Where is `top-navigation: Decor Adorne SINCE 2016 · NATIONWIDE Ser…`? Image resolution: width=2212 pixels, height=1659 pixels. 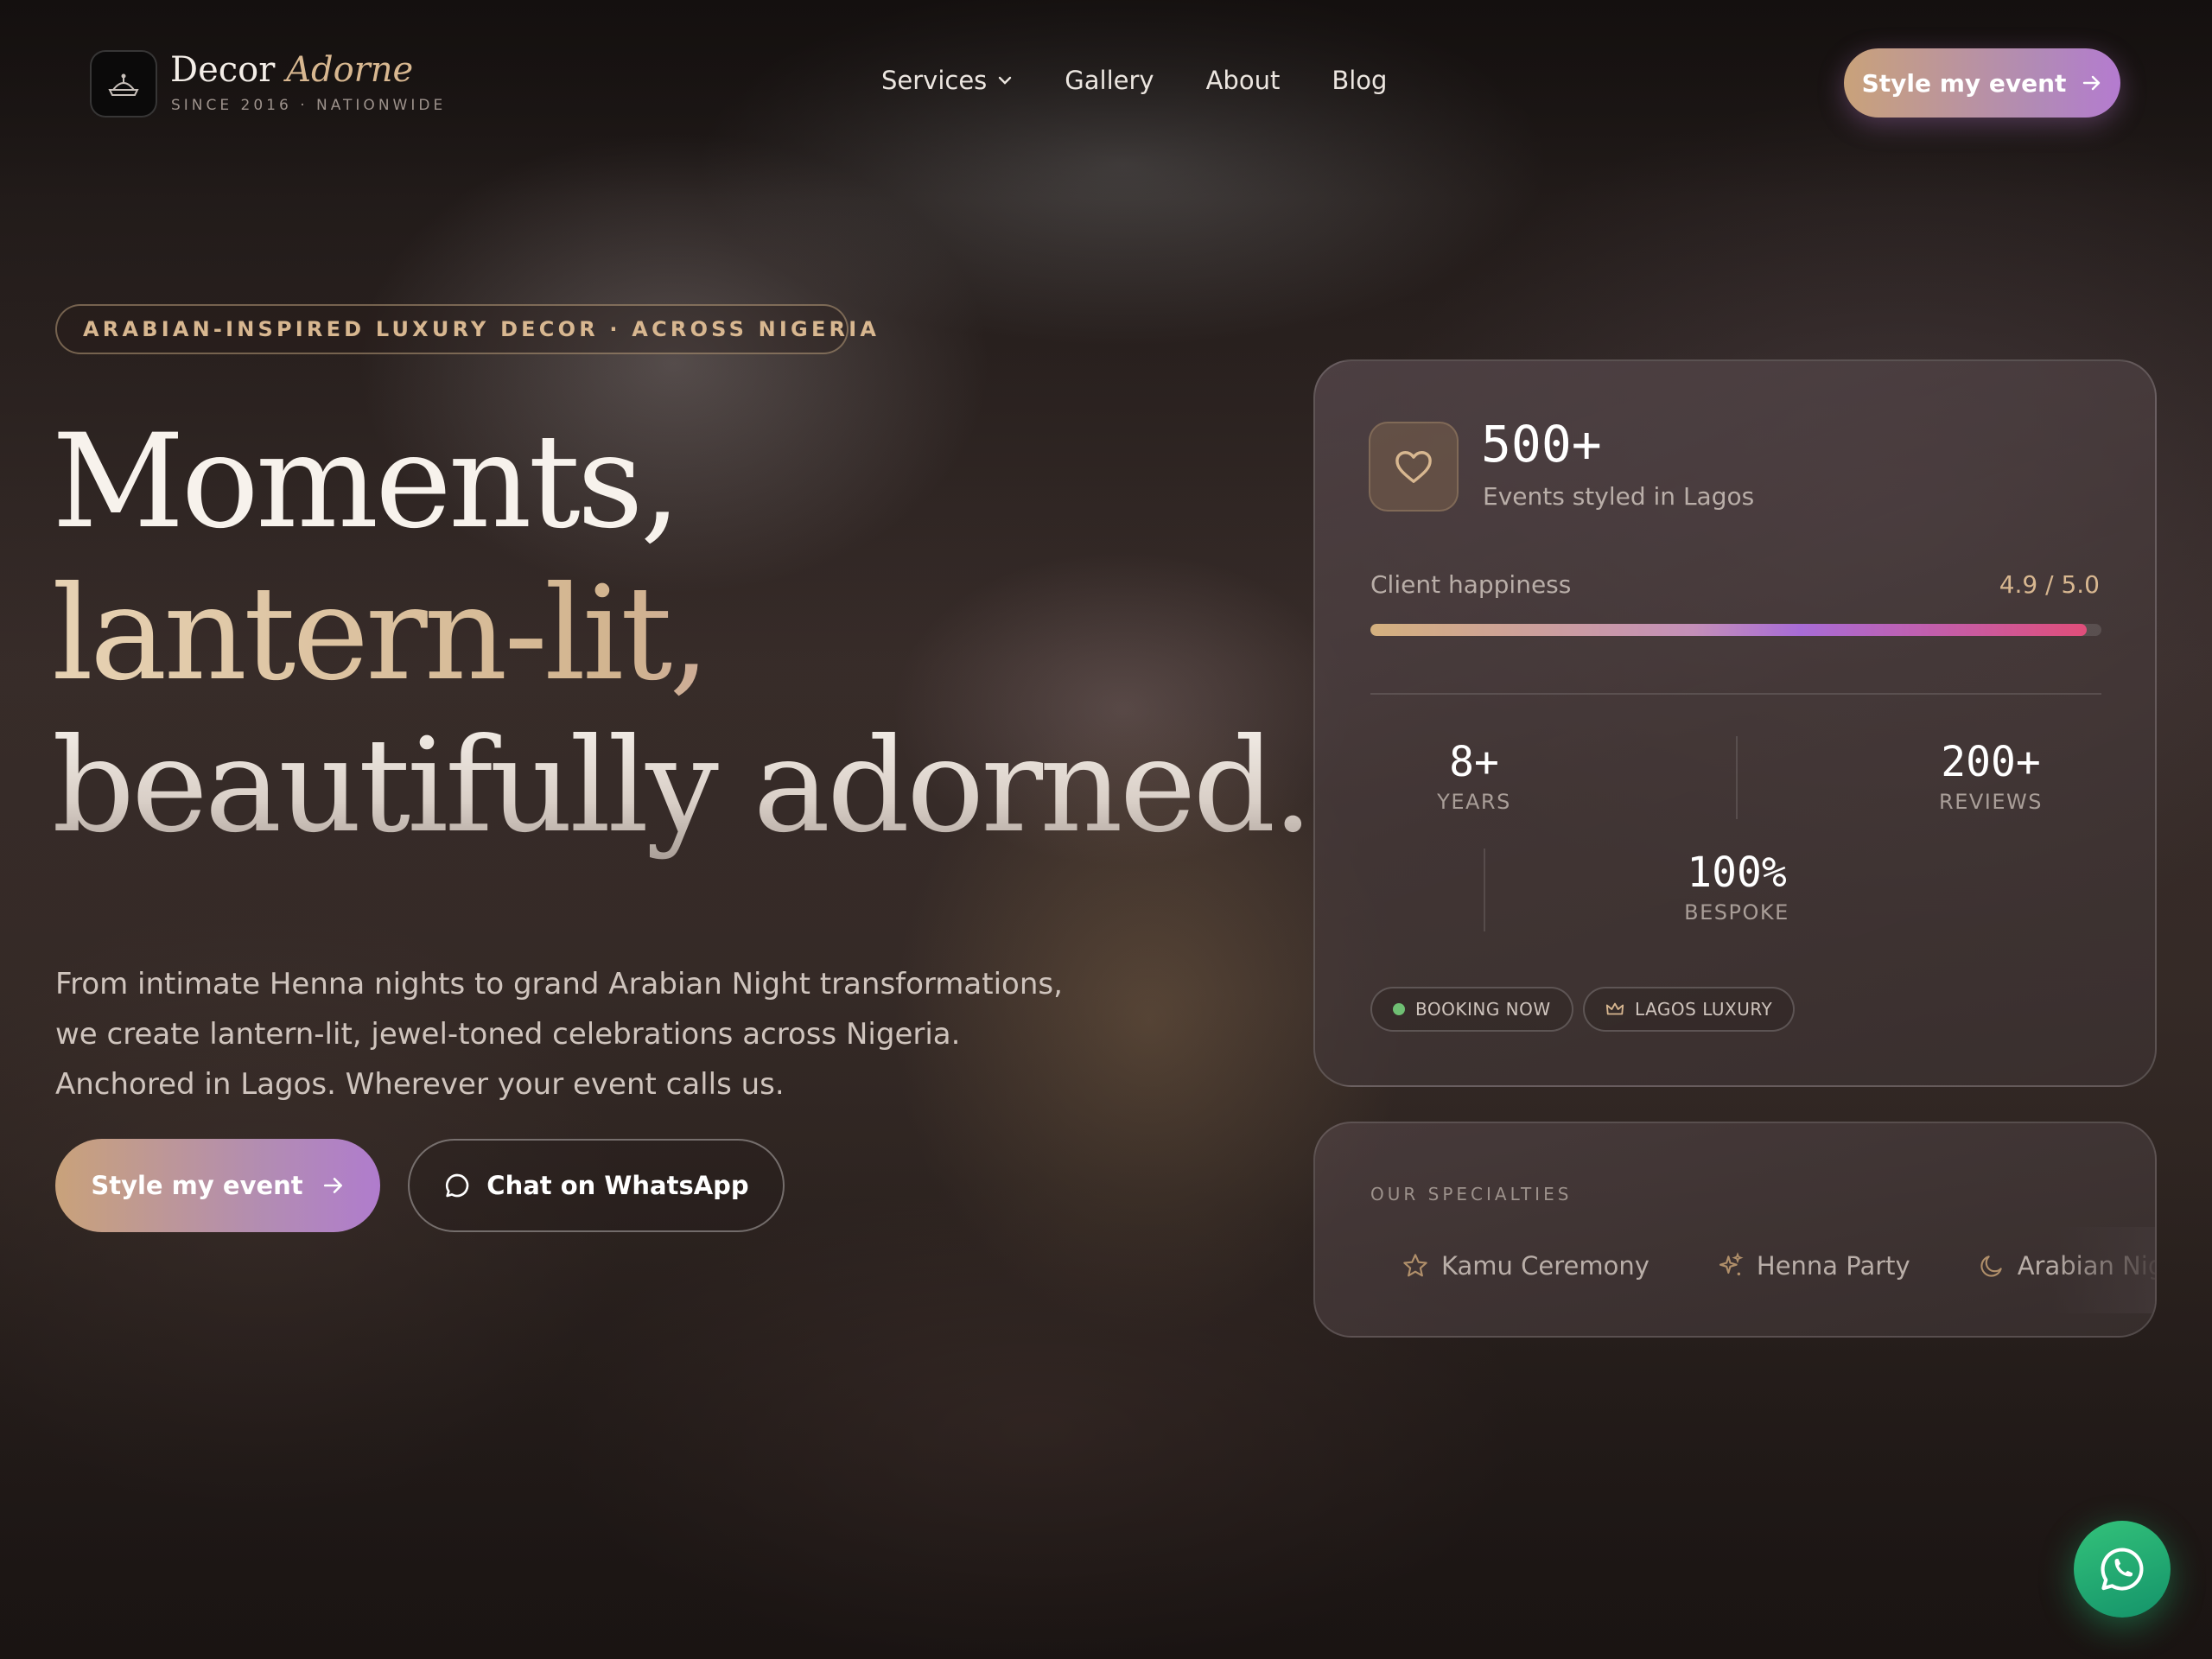
top-navigation: Decor Adorne SINCE 2016 · NATIONWIDE Ser… is located at coordinates (1106, 82).